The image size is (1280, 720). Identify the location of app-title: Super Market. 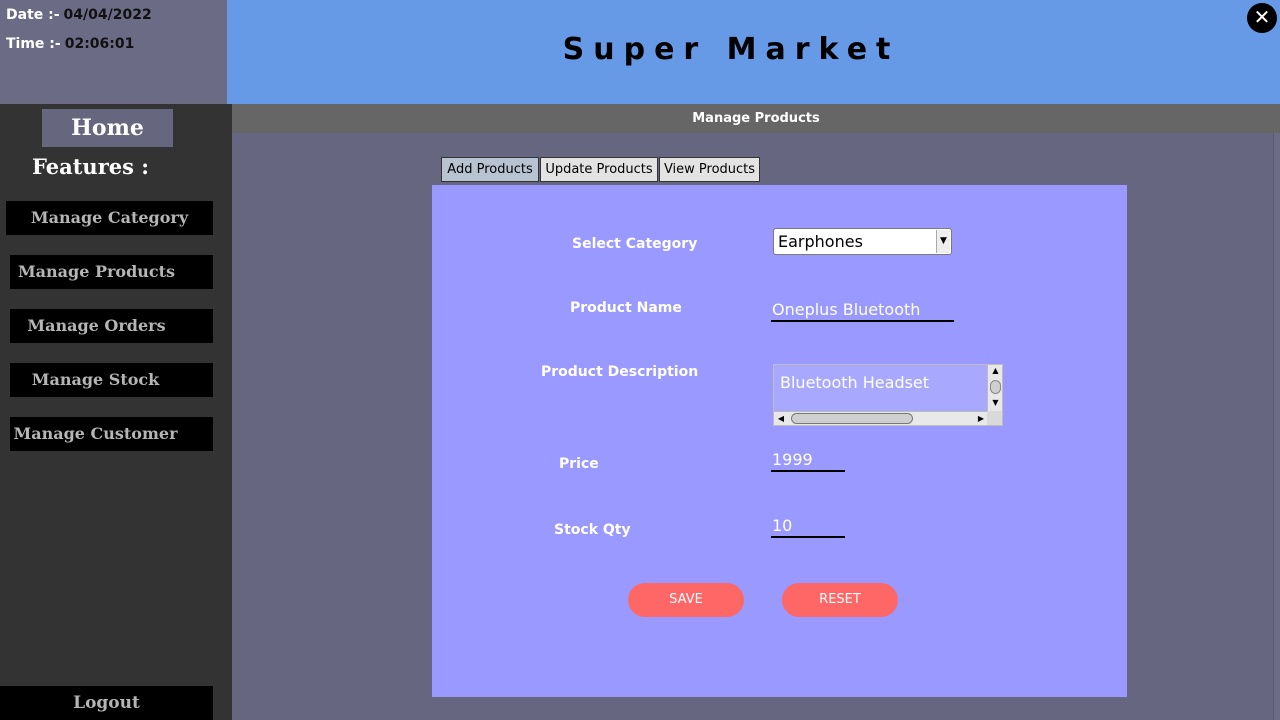
(731, 49).